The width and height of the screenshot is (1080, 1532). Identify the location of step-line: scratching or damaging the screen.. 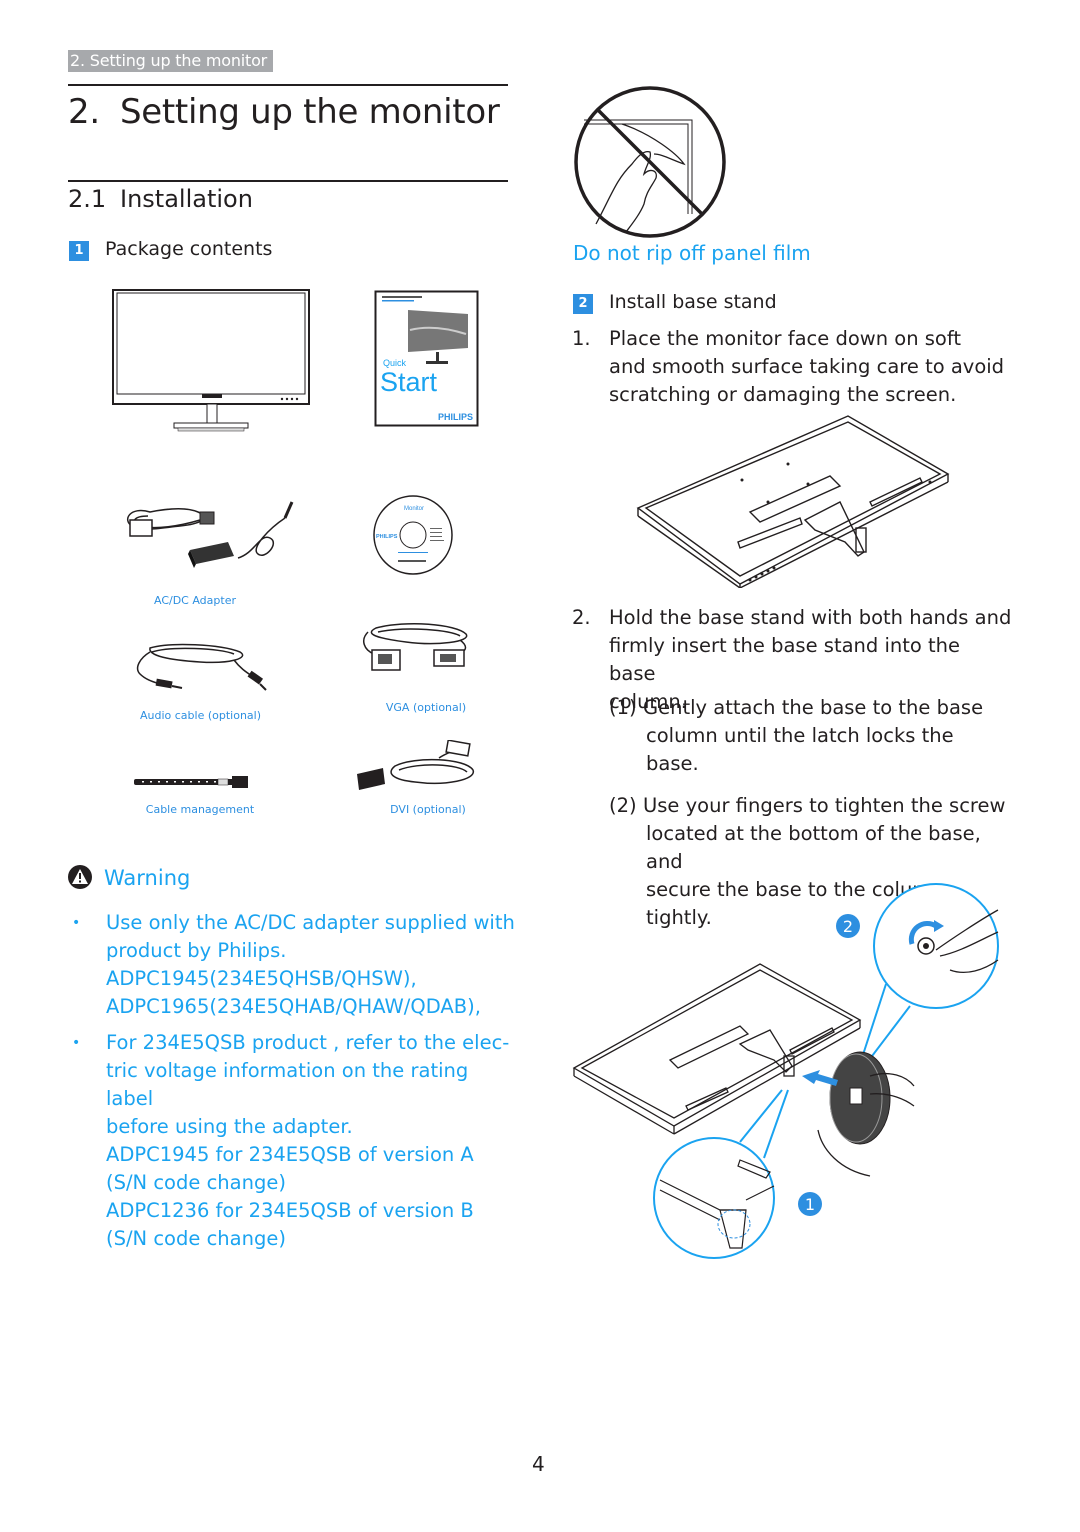
(783, 394).